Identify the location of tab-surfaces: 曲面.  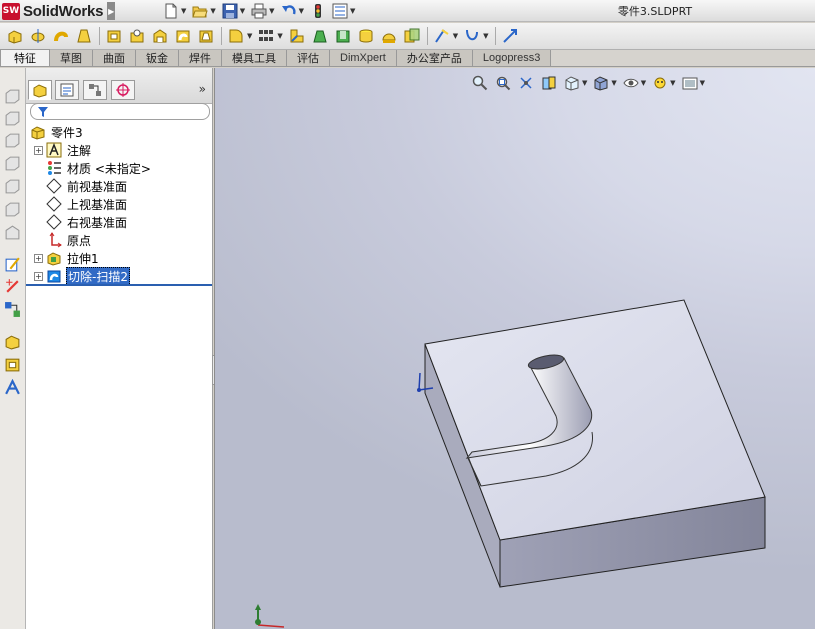
(114, 58).